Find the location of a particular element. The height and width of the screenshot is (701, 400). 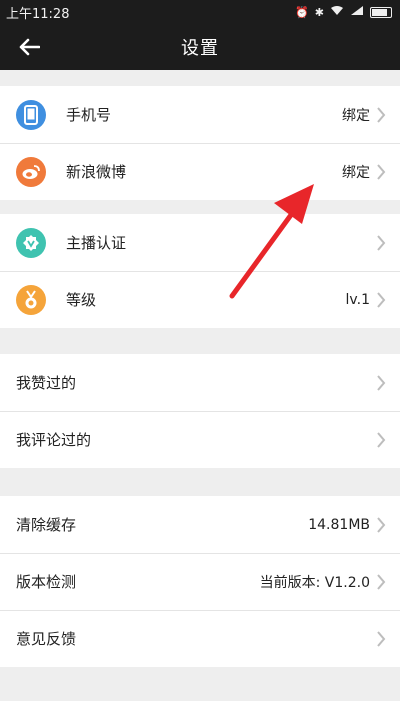

current-version: 当前版本: V1.2.0 is located at coordinates (314, 582).